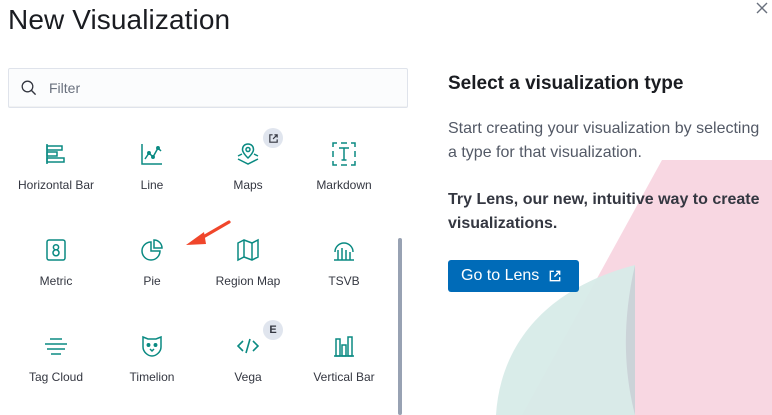 The width and height of the screenshot is (772, 415). I want to click on type-maps: Maps, so click(248, 165).